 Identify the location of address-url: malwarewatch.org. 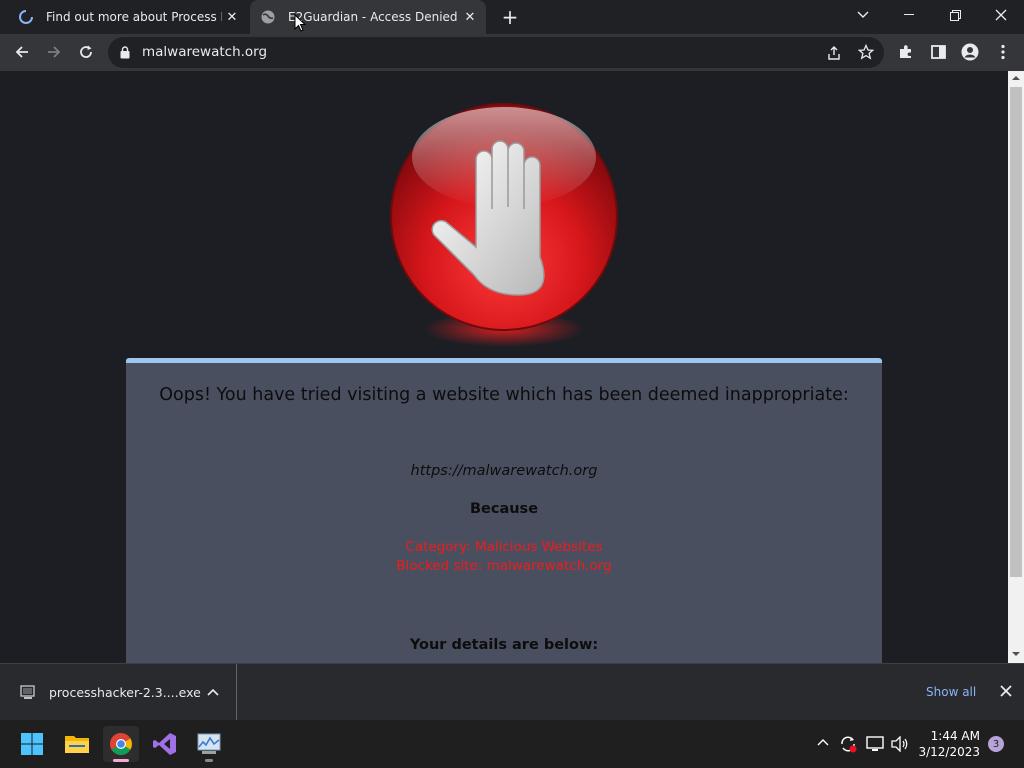
(205, 52).